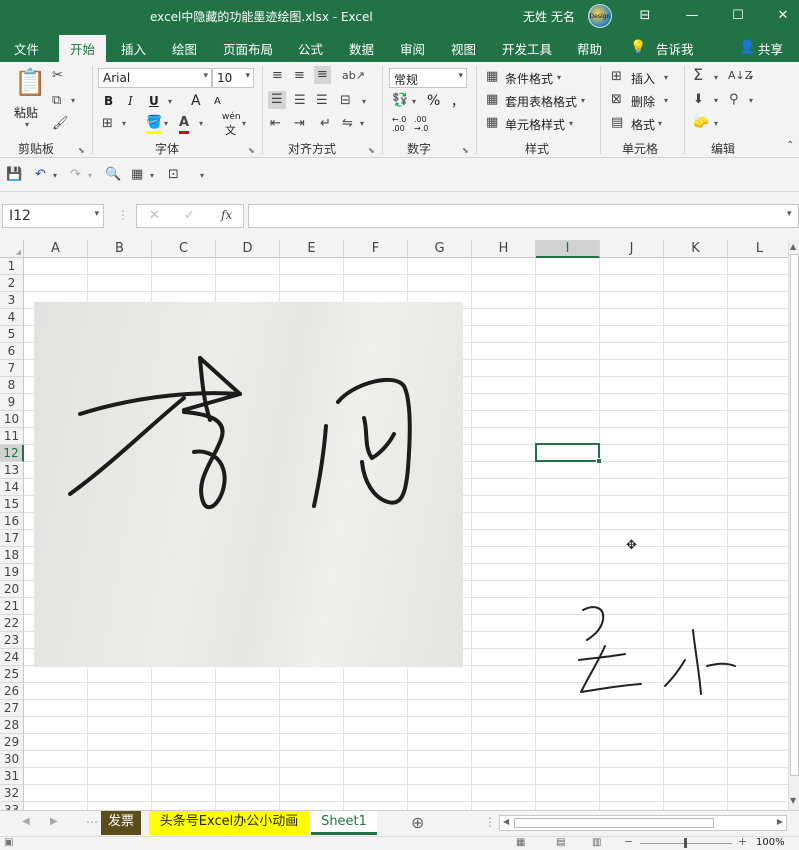 The height and width of the screenshot is (850, 799). I want to click on column-header-c: C, so click(184, 249).